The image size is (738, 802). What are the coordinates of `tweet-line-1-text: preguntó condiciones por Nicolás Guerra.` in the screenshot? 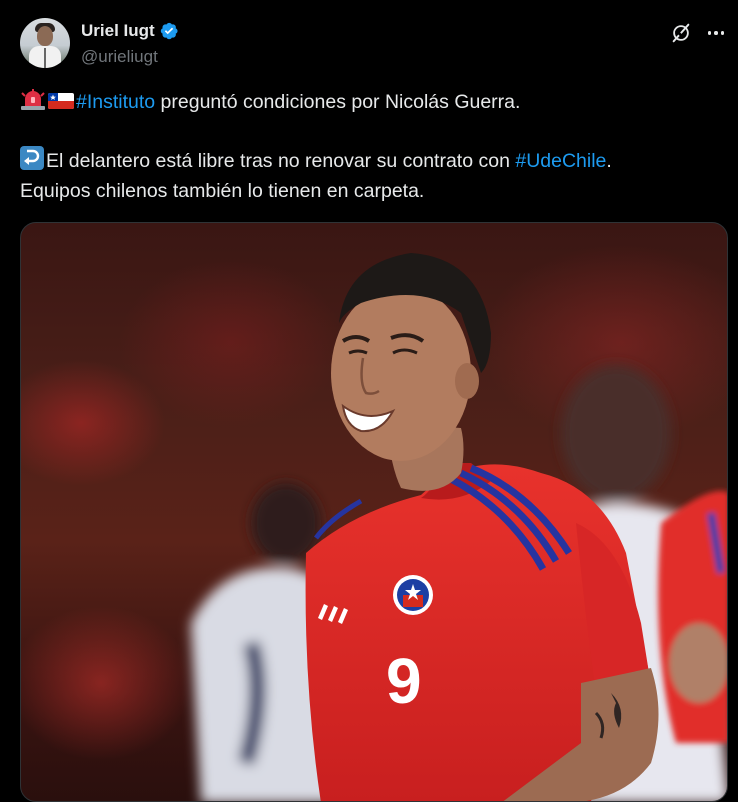 It's located at (338, 102).